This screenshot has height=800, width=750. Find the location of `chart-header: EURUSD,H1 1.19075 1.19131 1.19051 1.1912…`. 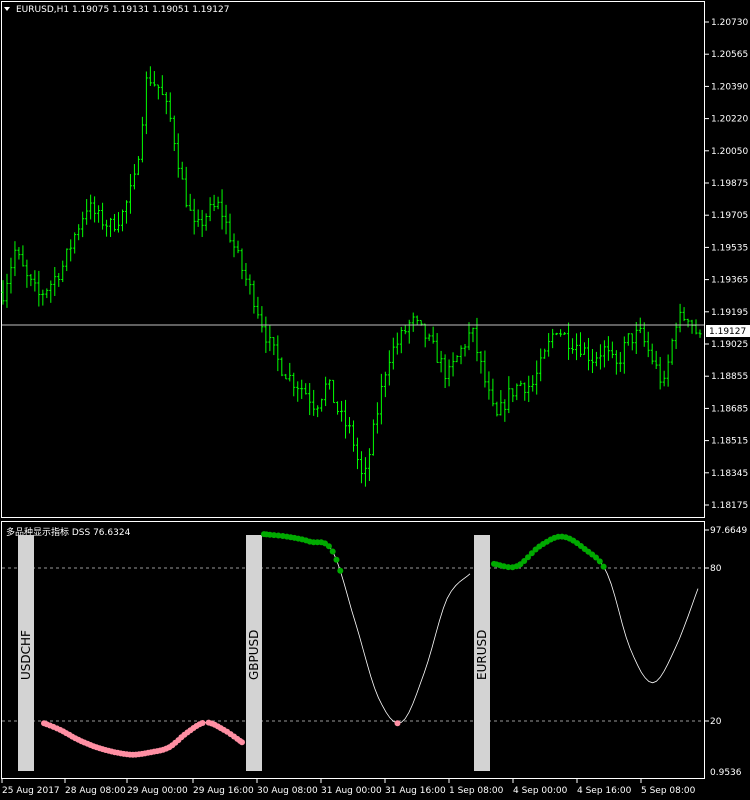

chart-header: EURUSD,H1 1.19075 1.19131 1.19051 1.1912… is located at coordinates (122, 10).